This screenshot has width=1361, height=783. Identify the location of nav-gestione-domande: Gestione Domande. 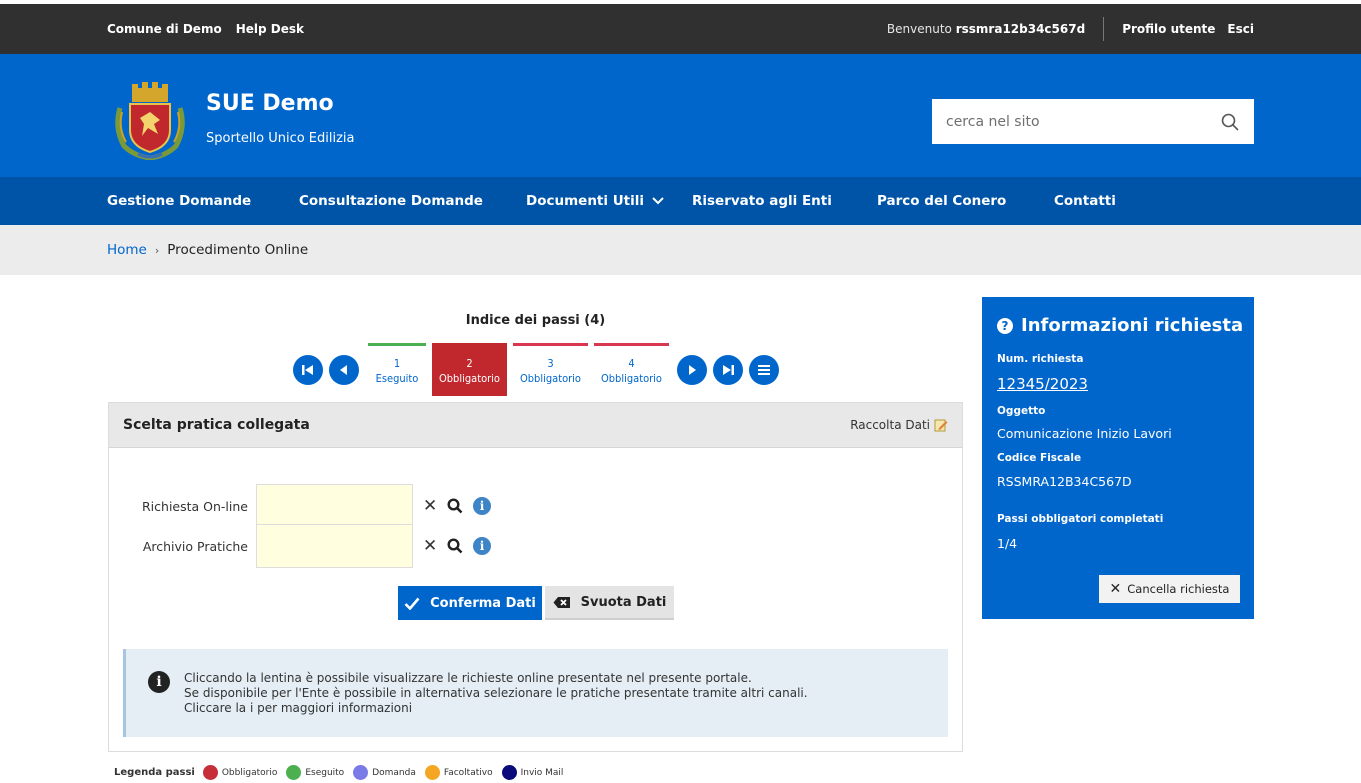
(179, 201).